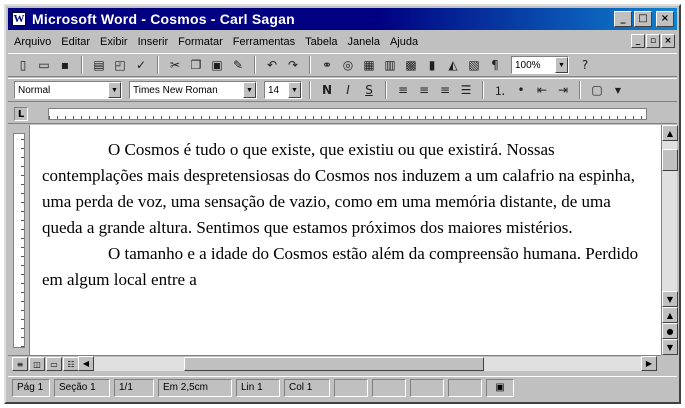  Describe the element at coordinates (670, 160) in the screenshot. I see `vertical-scroll-thumb` at that location.